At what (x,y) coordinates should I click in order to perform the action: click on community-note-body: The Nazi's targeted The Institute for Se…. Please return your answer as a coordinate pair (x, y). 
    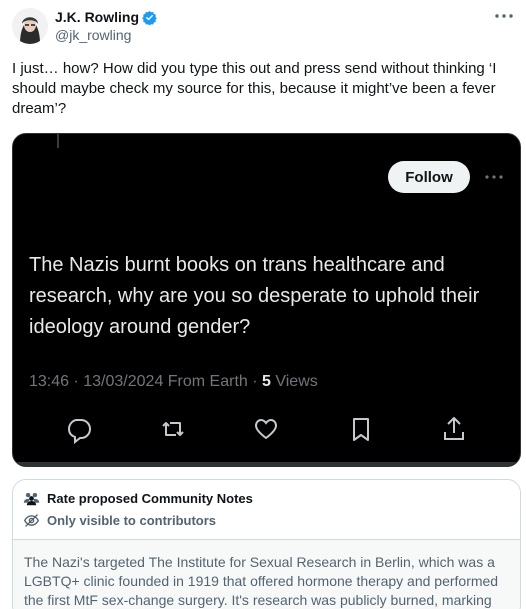
    Looking at the image, I should click on (266, 574).